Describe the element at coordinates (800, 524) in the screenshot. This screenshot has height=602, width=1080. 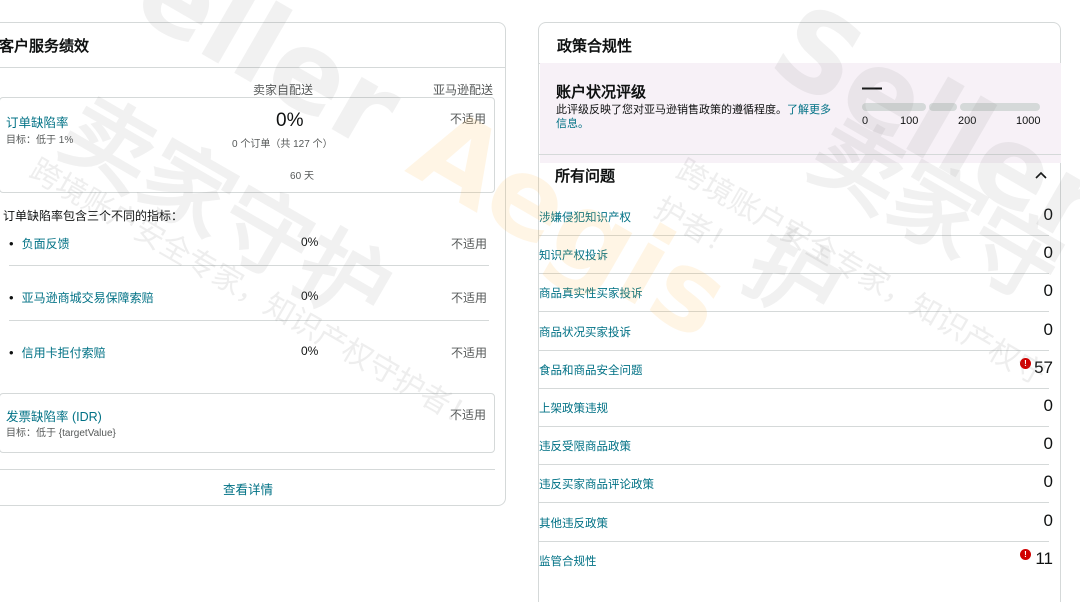
I see `issue-row: 其他违反政策 0` at that location.